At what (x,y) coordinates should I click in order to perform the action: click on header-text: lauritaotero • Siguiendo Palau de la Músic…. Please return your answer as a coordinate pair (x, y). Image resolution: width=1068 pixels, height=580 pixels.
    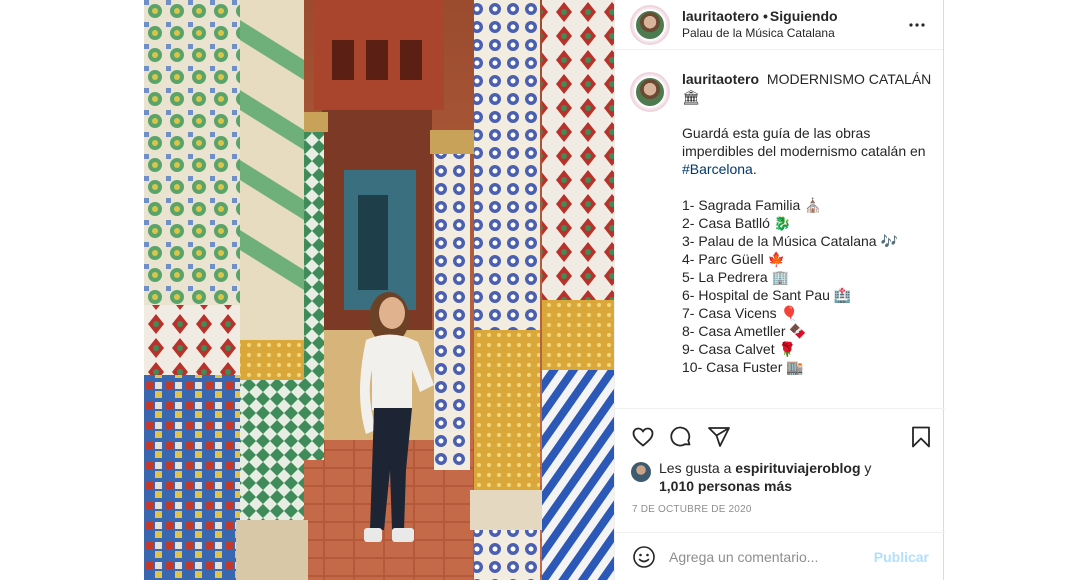
    Looking at the image, I should click on (793, 25).